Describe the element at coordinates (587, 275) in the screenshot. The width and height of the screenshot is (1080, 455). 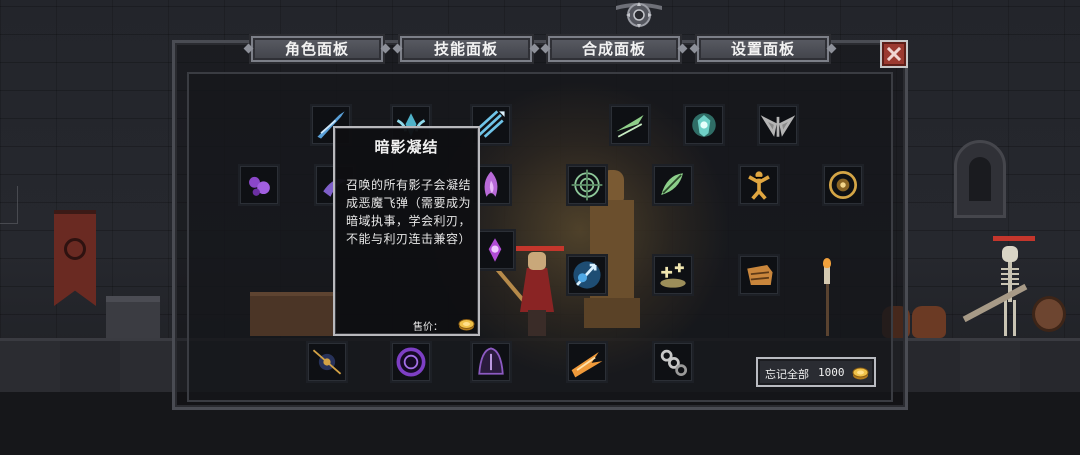
I see `spirit-arrow-skill-icon` at that location.